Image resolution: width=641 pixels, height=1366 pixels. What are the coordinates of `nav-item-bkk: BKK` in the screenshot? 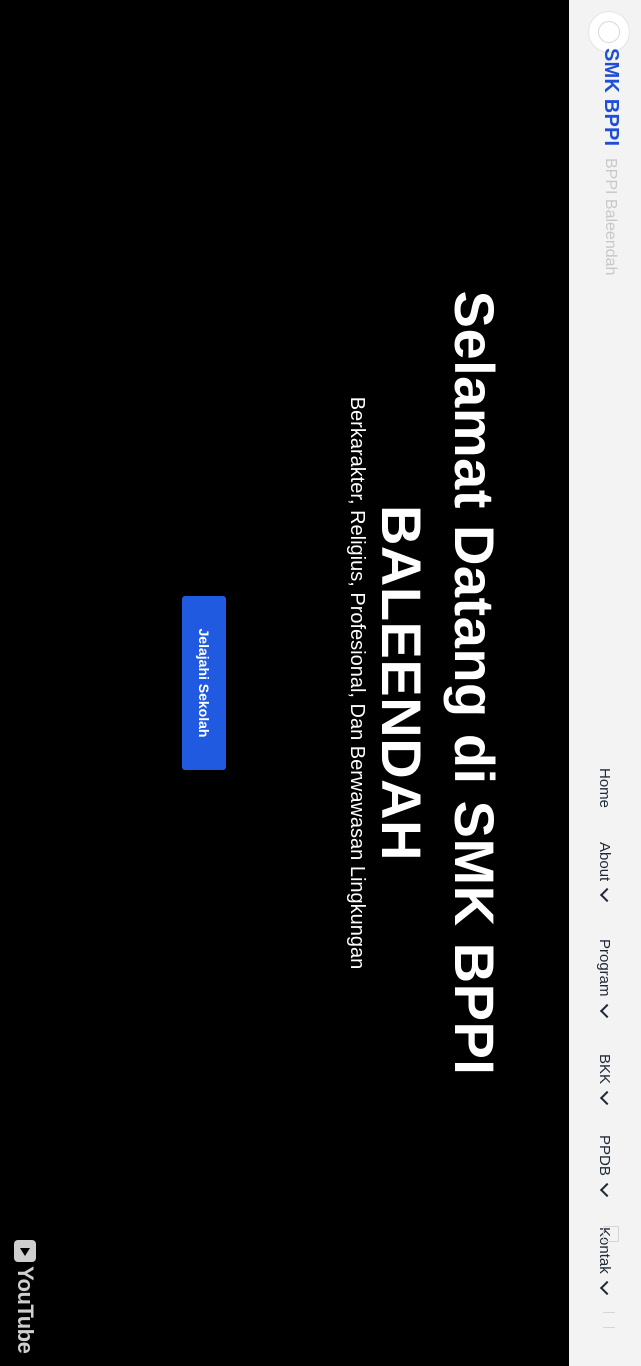 It's located at (605, 1080).